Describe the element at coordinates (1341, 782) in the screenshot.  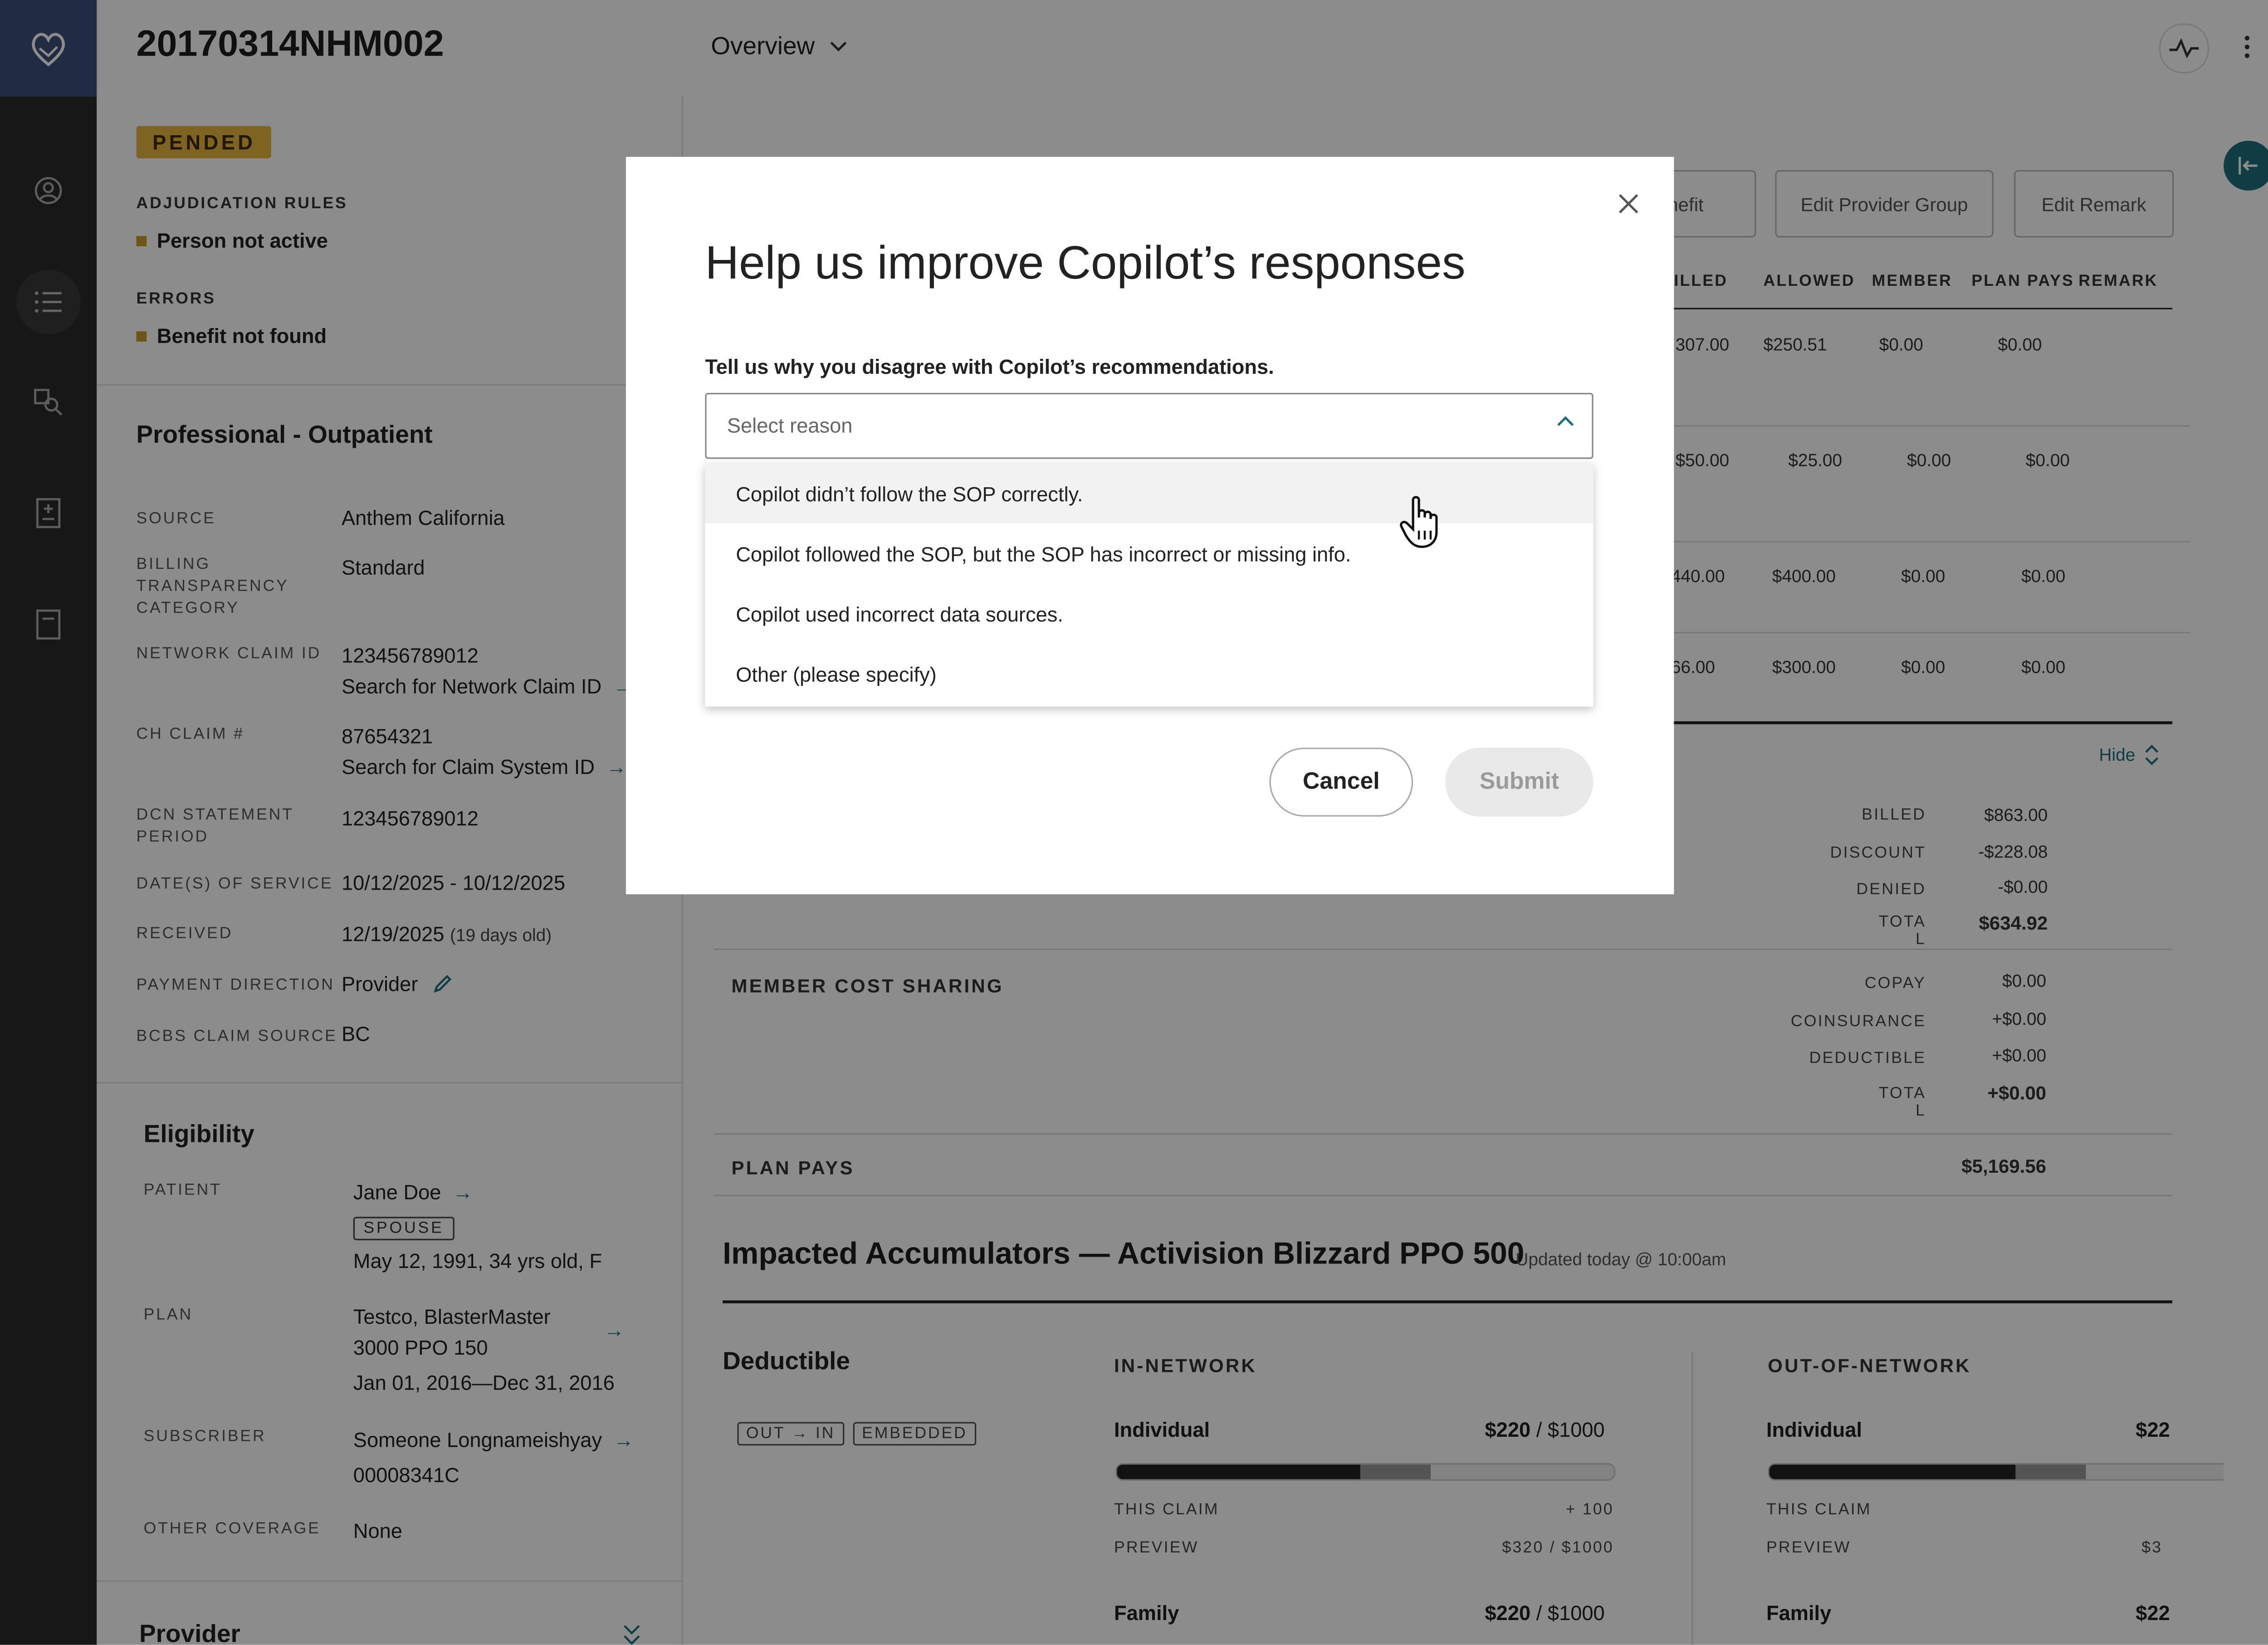
I see `cancel-button: Cancel` at that location.